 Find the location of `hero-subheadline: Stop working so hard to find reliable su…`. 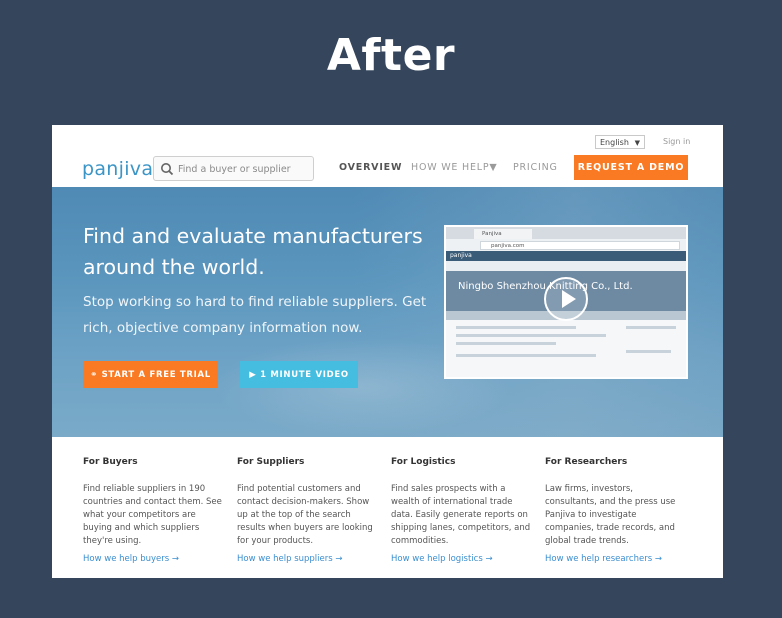

hero-subheadline: Stop working so hard to find reliable su… is located at coordinates (255, 315).